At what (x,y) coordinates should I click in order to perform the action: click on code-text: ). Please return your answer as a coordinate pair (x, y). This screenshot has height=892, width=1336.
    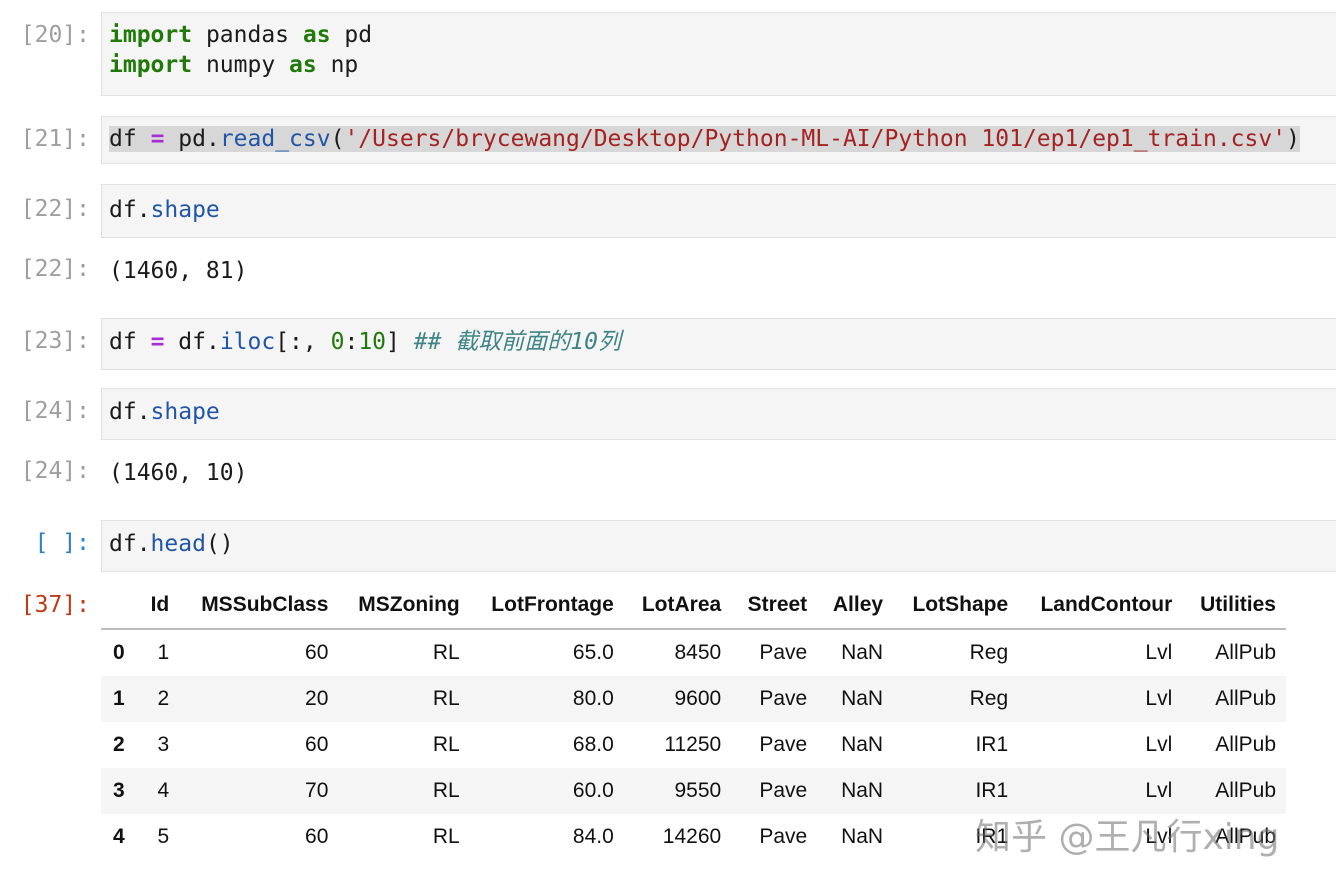
    Looking at the image, I should click on (1293, 139).